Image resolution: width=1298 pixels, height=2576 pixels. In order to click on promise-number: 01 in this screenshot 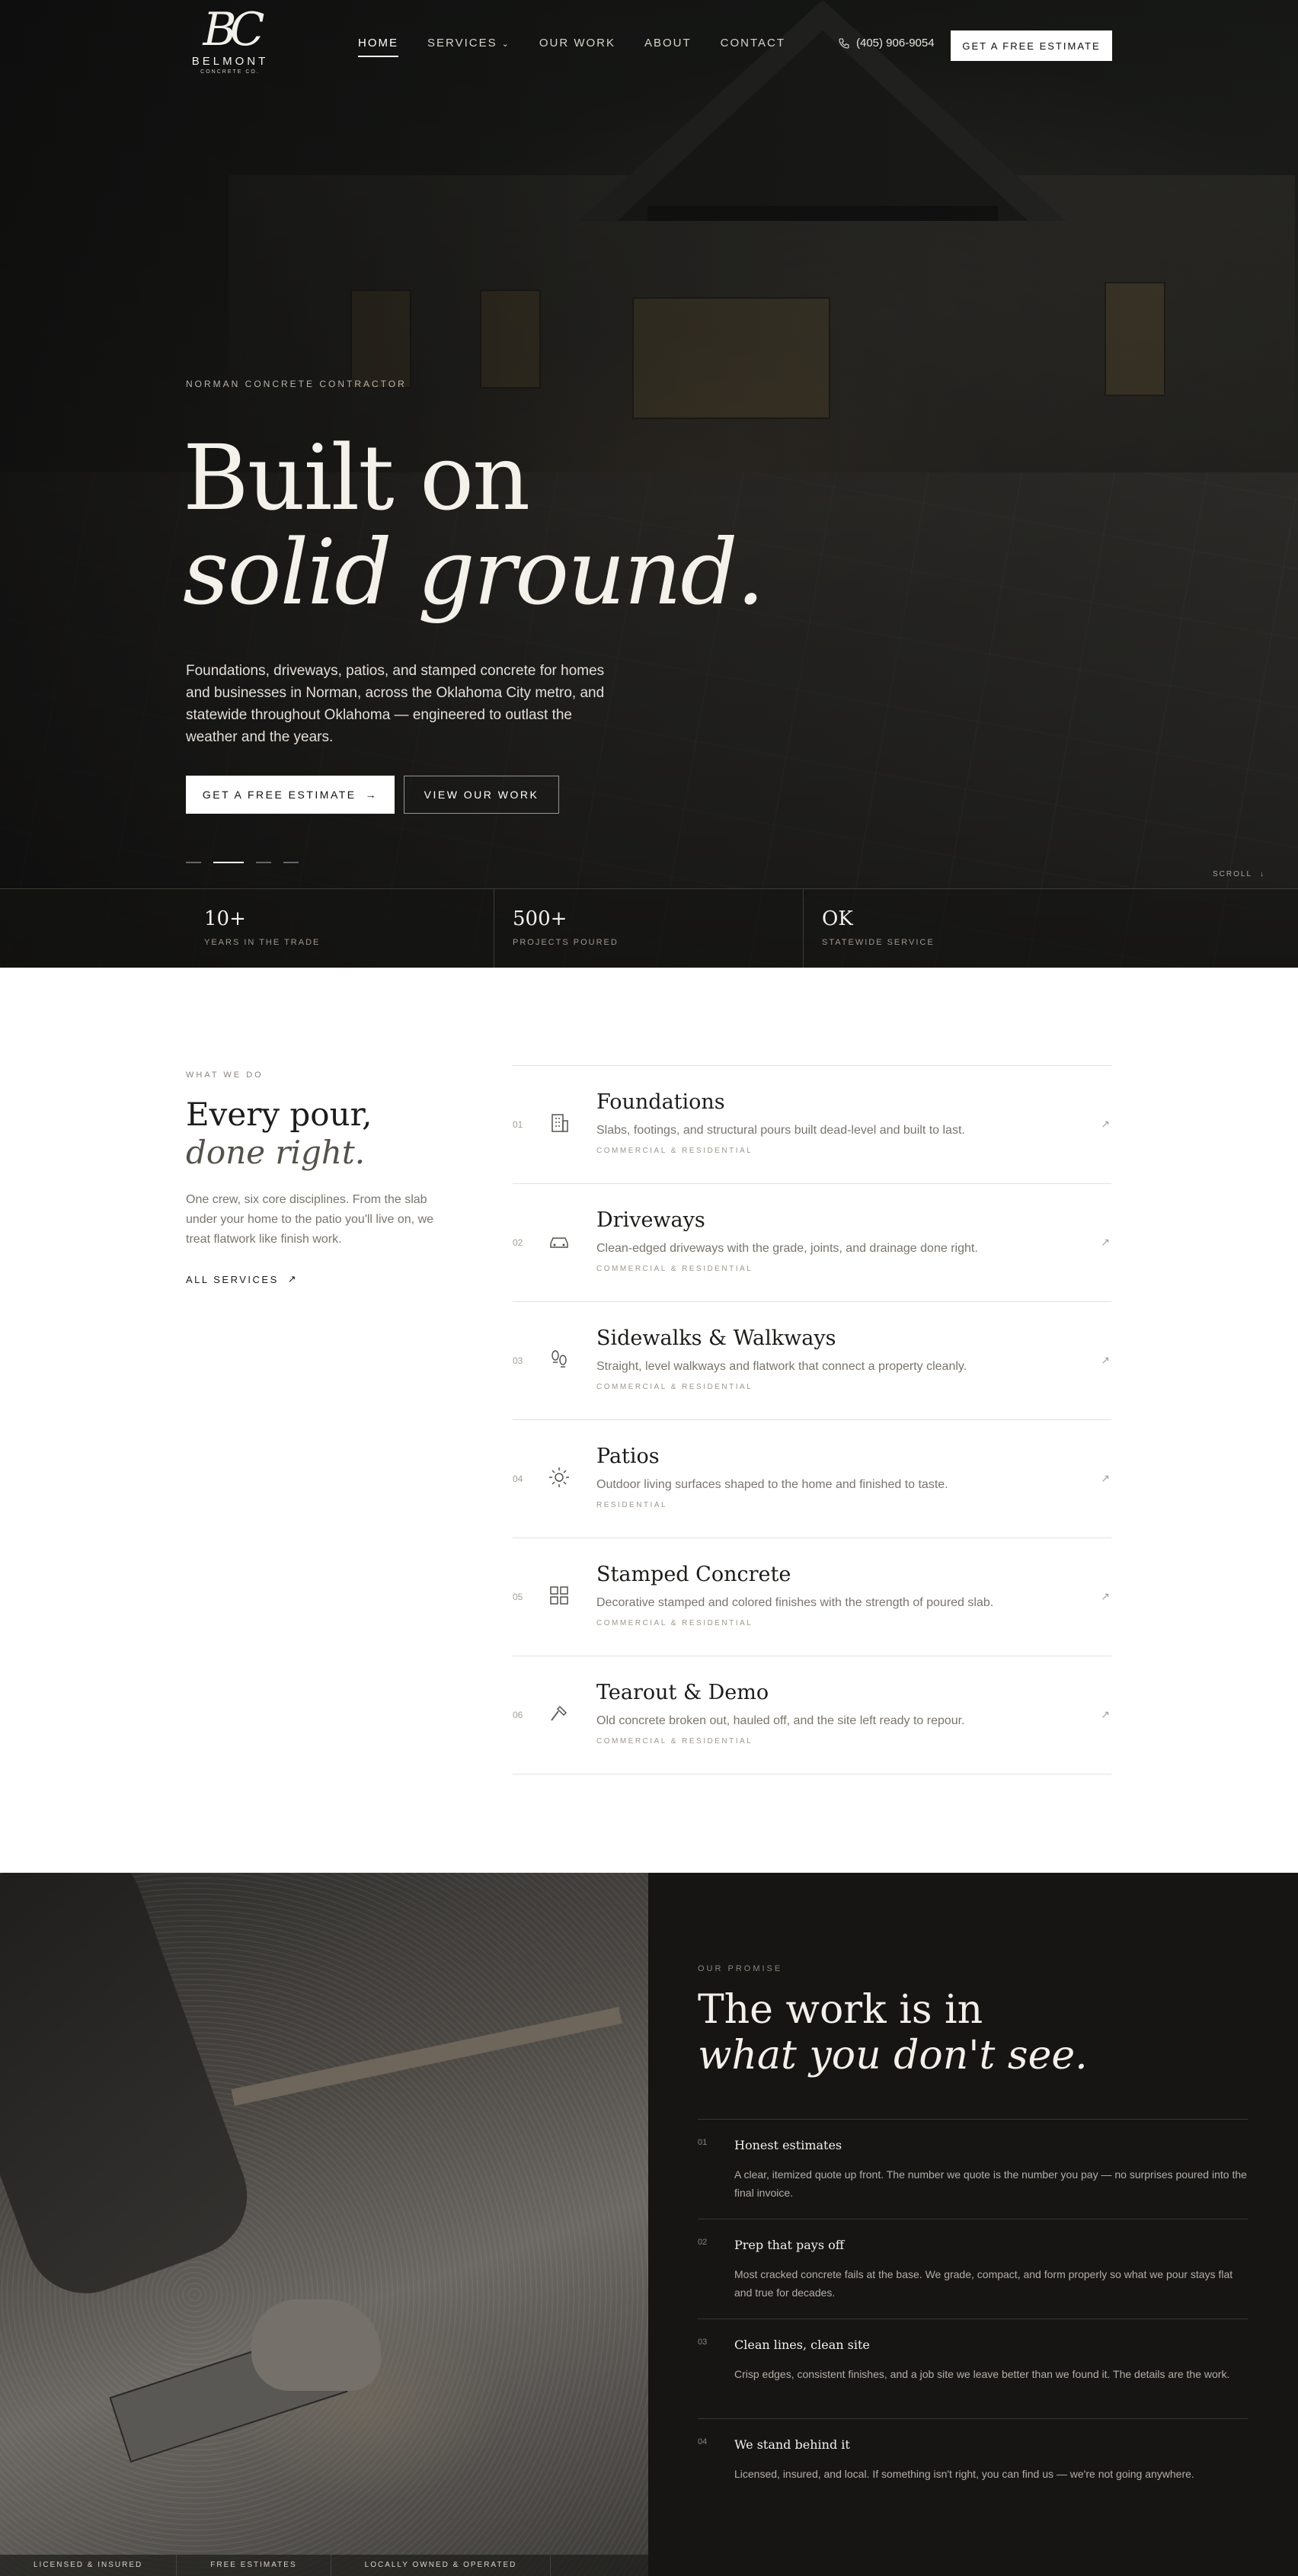, I will do `click(703, 2142)`.